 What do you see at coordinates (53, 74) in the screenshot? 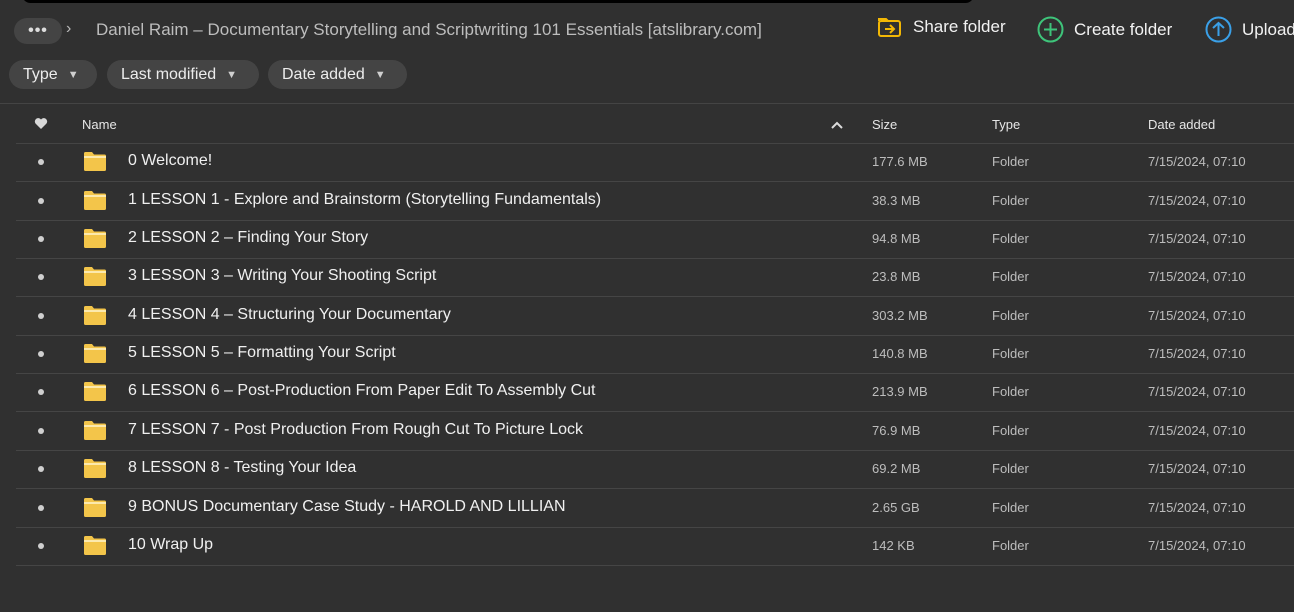
I see `filter-type: Type ▼` at bounding box center [53, 74].